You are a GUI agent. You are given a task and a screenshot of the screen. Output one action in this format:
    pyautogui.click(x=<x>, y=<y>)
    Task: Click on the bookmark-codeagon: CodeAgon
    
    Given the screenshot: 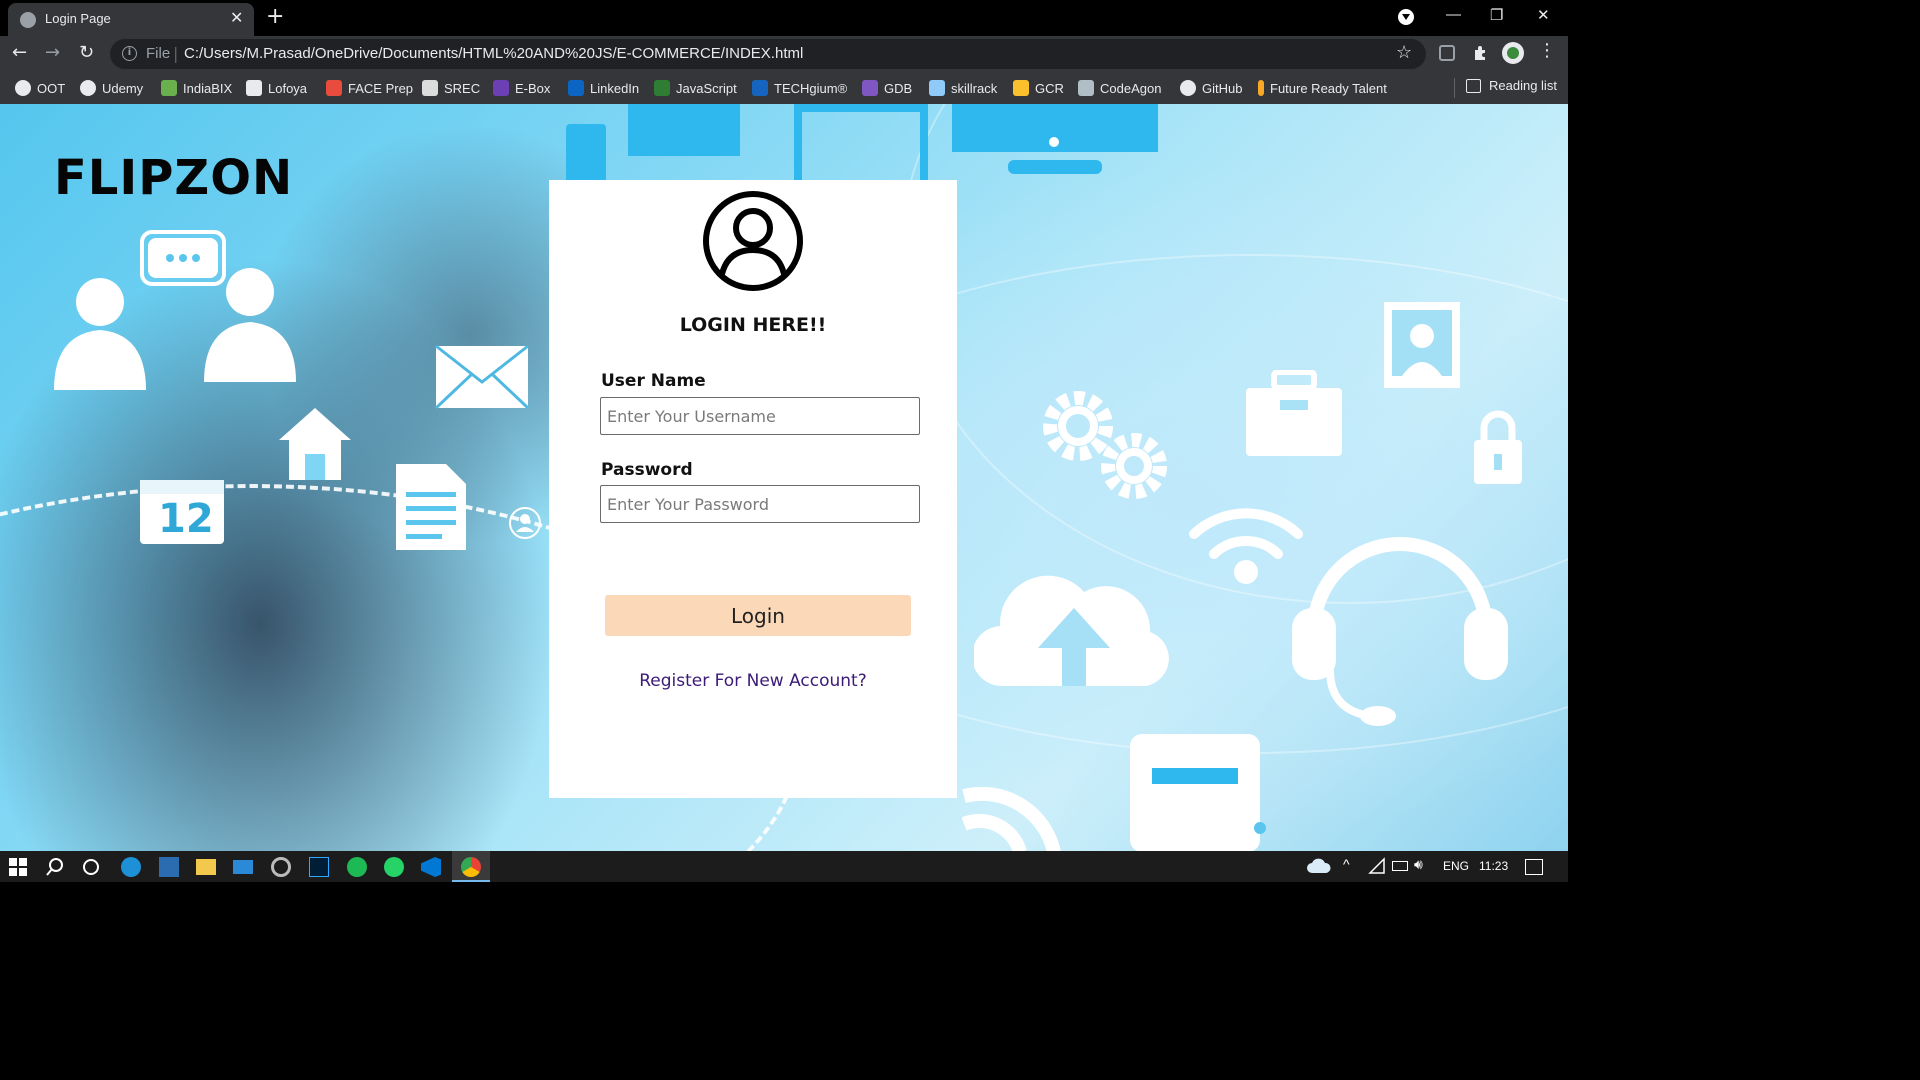 What is the action you would take?
    pyautogui.click(x=1119, y=88)
    